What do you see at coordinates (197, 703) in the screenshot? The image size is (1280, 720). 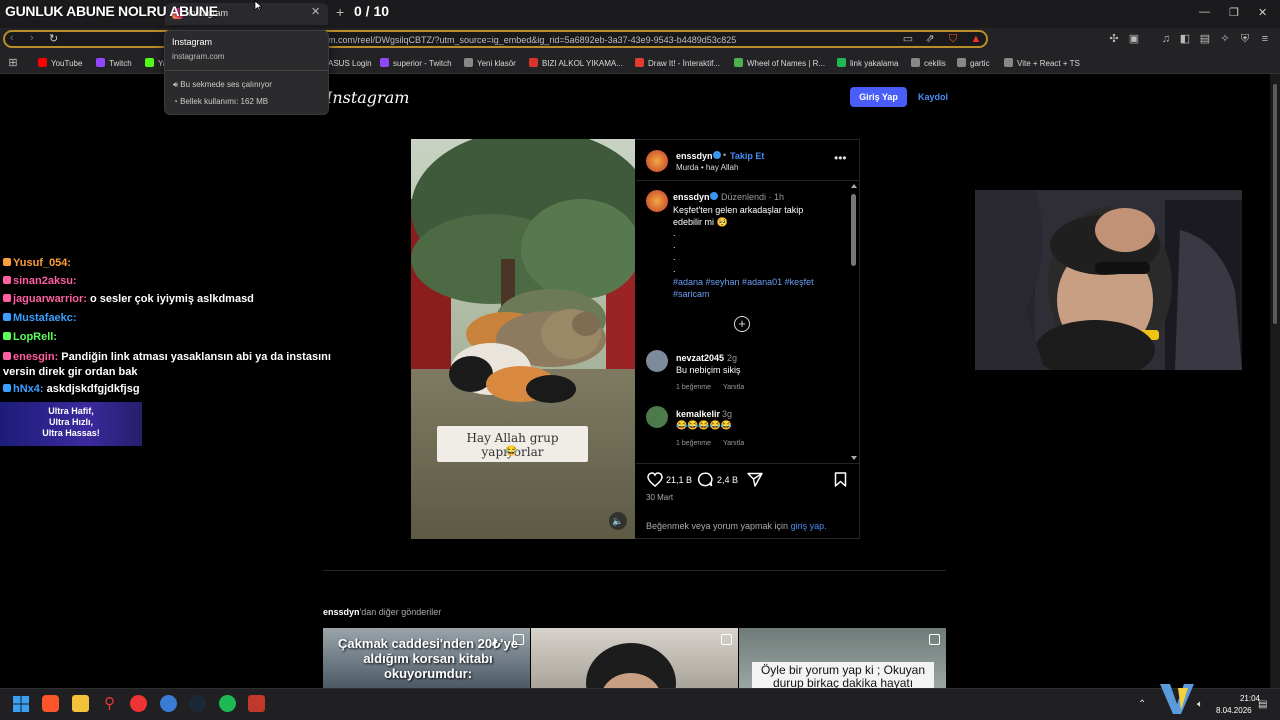 I see `steam-icon` at bounding box center [197, 703].